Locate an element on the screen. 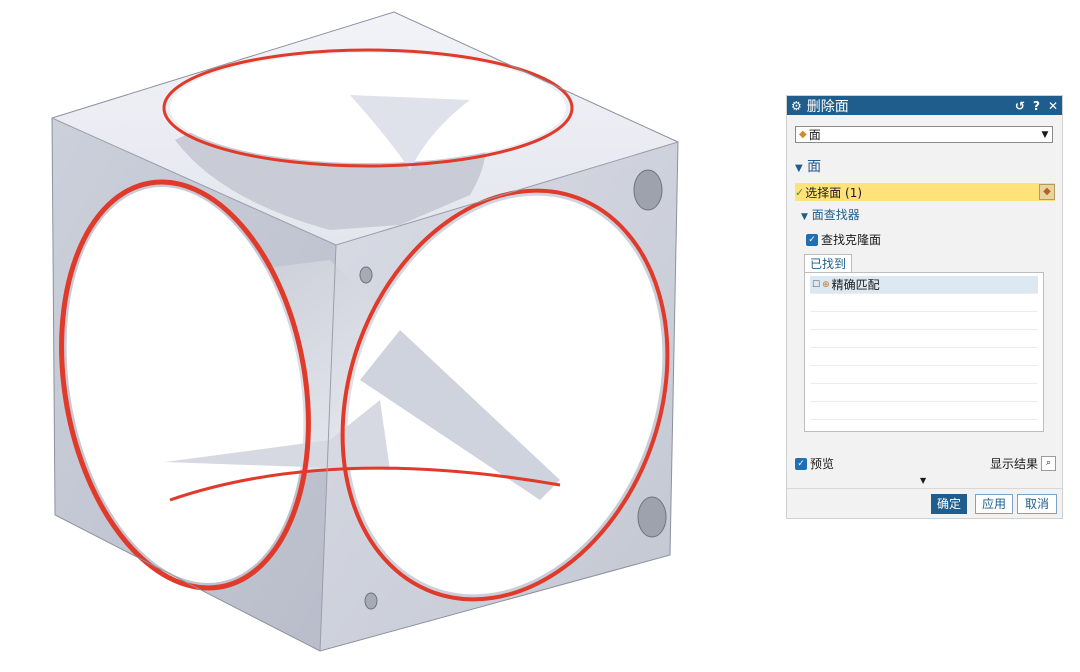  find-clones-row: ✓ 查找克隆面 is located at coordinates (843, 239).